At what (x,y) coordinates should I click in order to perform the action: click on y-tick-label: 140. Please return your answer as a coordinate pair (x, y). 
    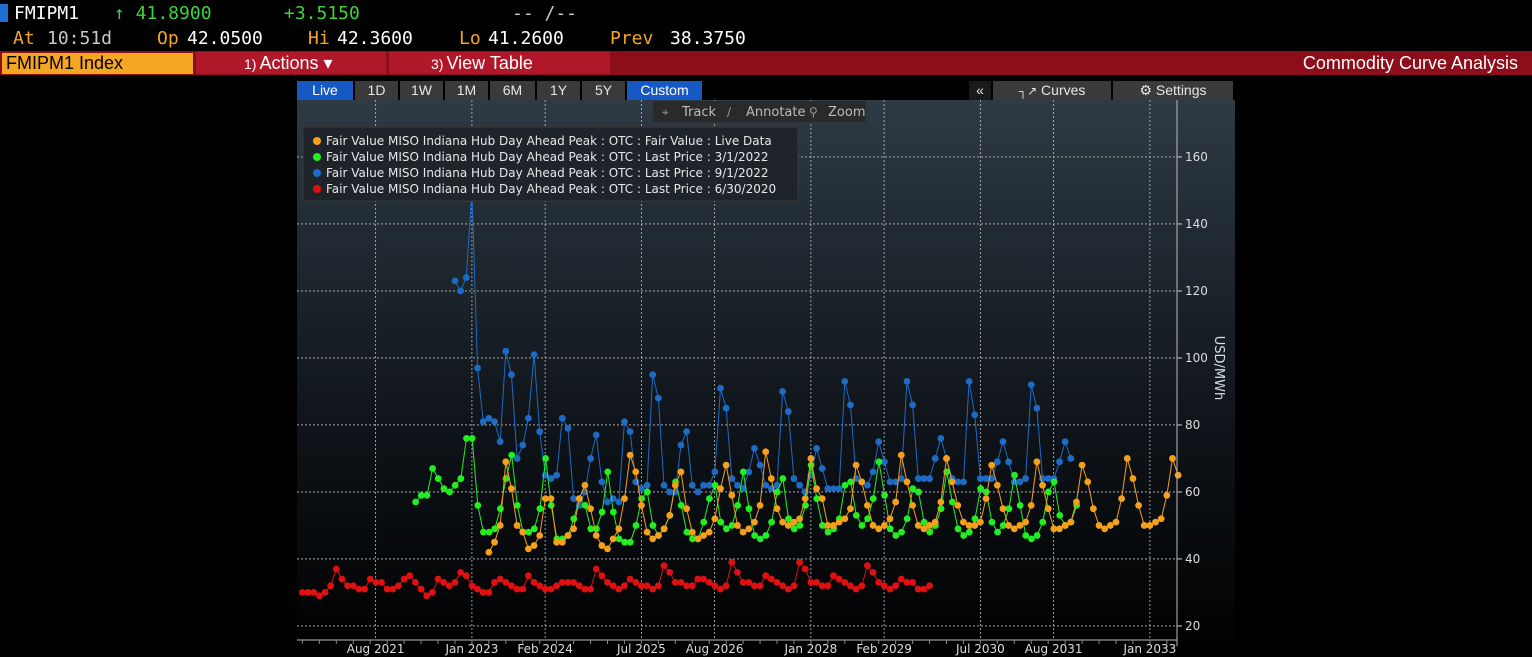
    Looking at the image, I should click on (1196, 224).